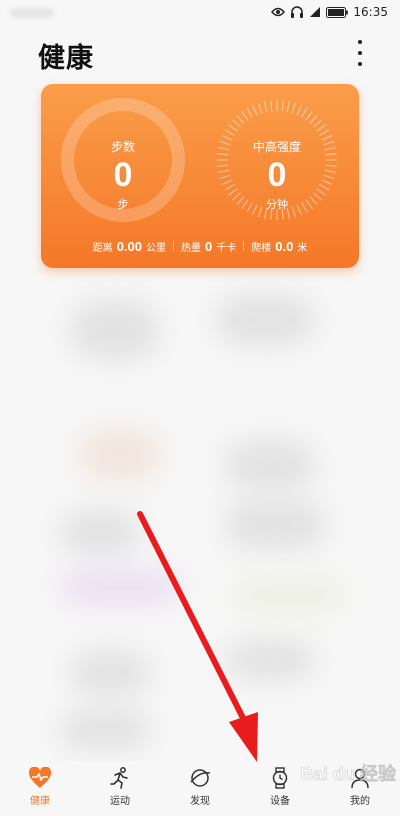  What do you see at coordinates (119, 778) in the screenshot?
I see `running-icon` at bounding box center [119, 778].